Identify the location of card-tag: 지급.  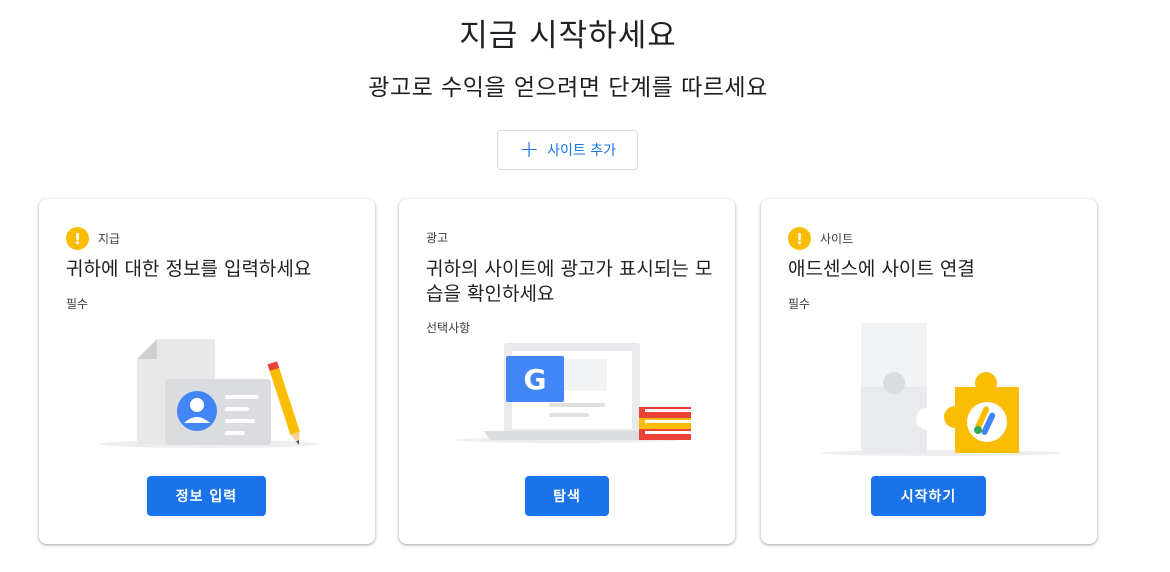
(109, 239).